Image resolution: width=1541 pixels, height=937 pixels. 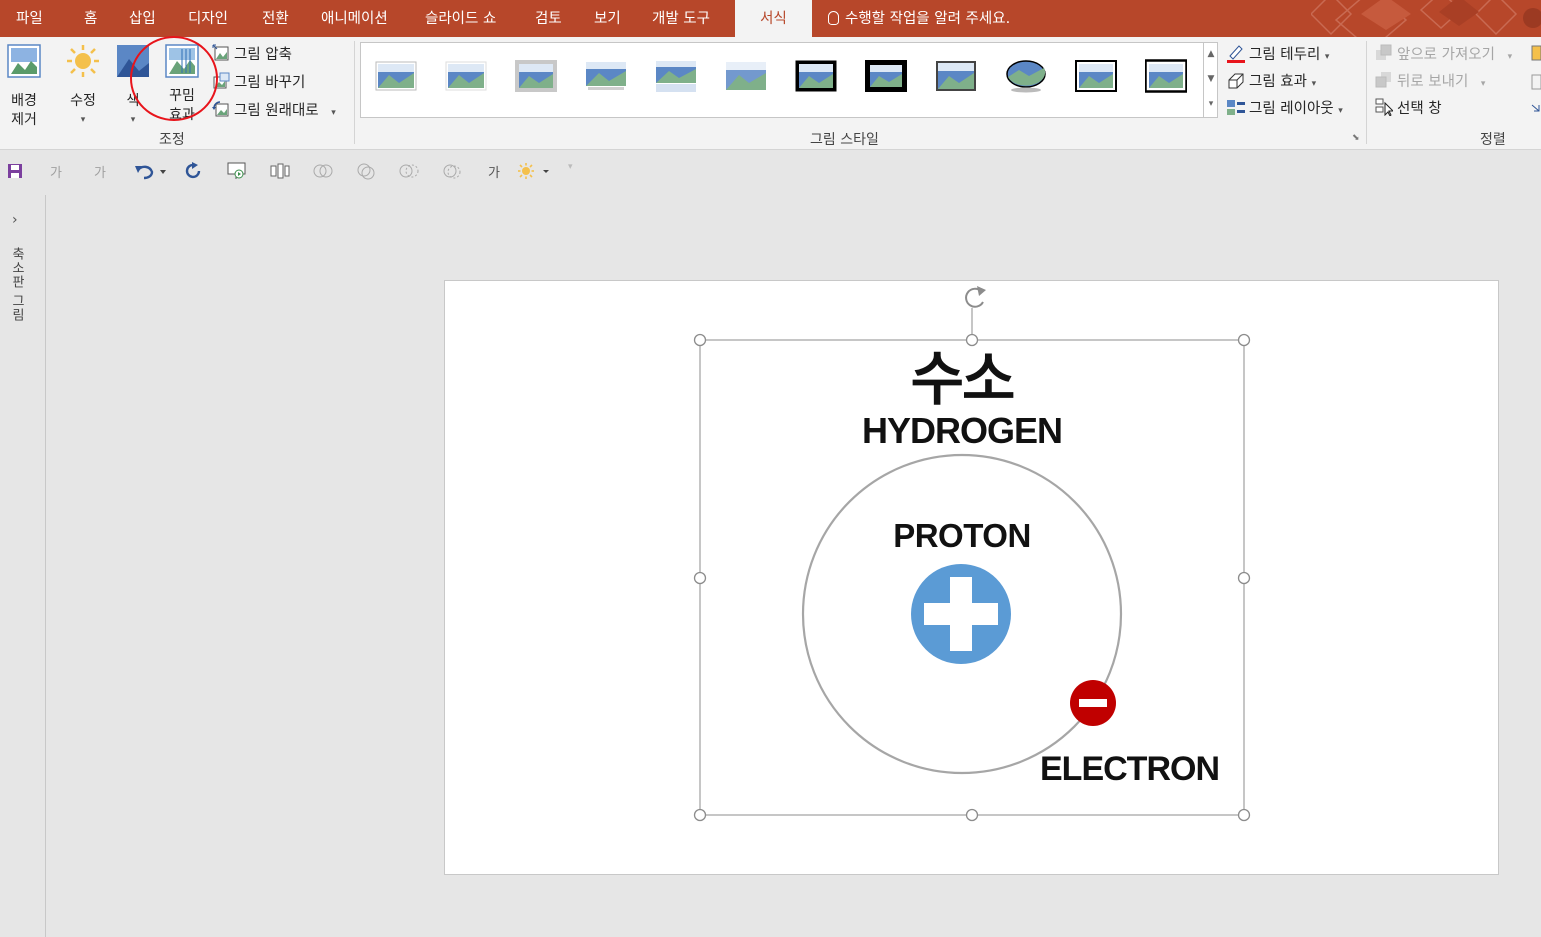 What do you see at coordinates (100, 171) in the screenshot?
I see `font-shrink-icon: 가` at bounding box center [100, 171].